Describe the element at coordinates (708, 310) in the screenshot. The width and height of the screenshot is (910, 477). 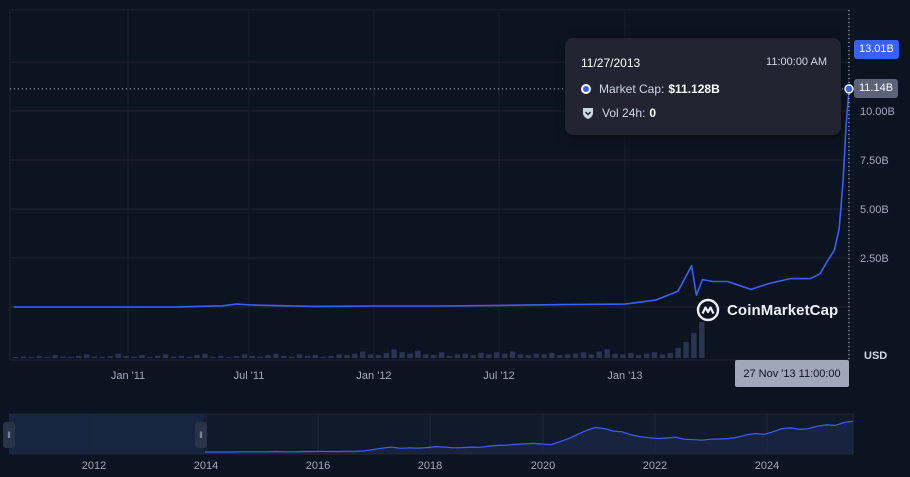
I see `coinmarketcap-logo-icon` at that location.